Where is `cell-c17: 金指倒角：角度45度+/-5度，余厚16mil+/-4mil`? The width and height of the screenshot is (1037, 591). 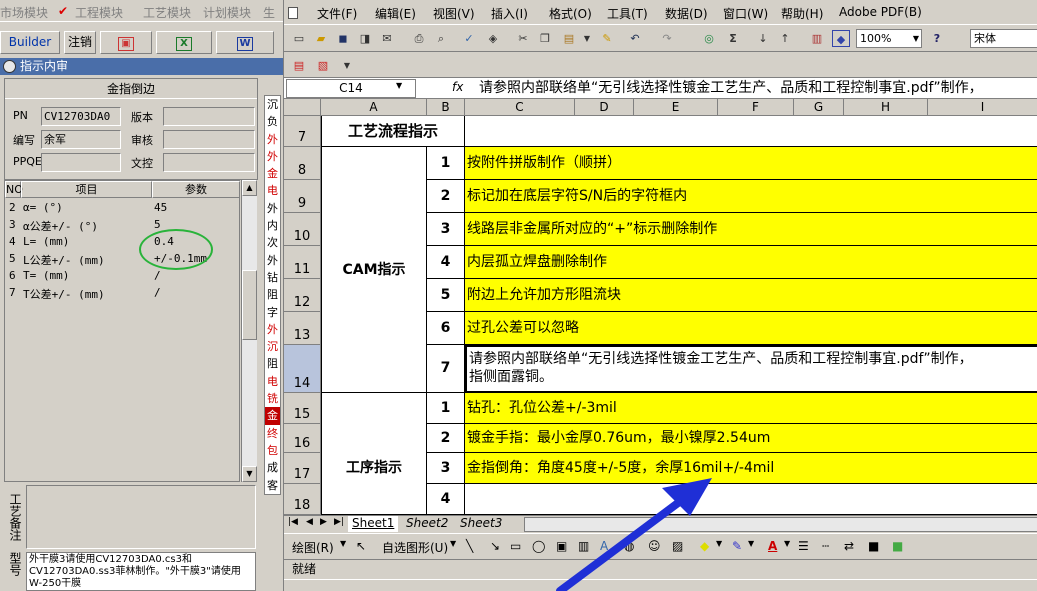
cell-c17: 金指倒角：角度45度+/-5度，余厚16mil+/-4mil is located at coordinates (751, 468).